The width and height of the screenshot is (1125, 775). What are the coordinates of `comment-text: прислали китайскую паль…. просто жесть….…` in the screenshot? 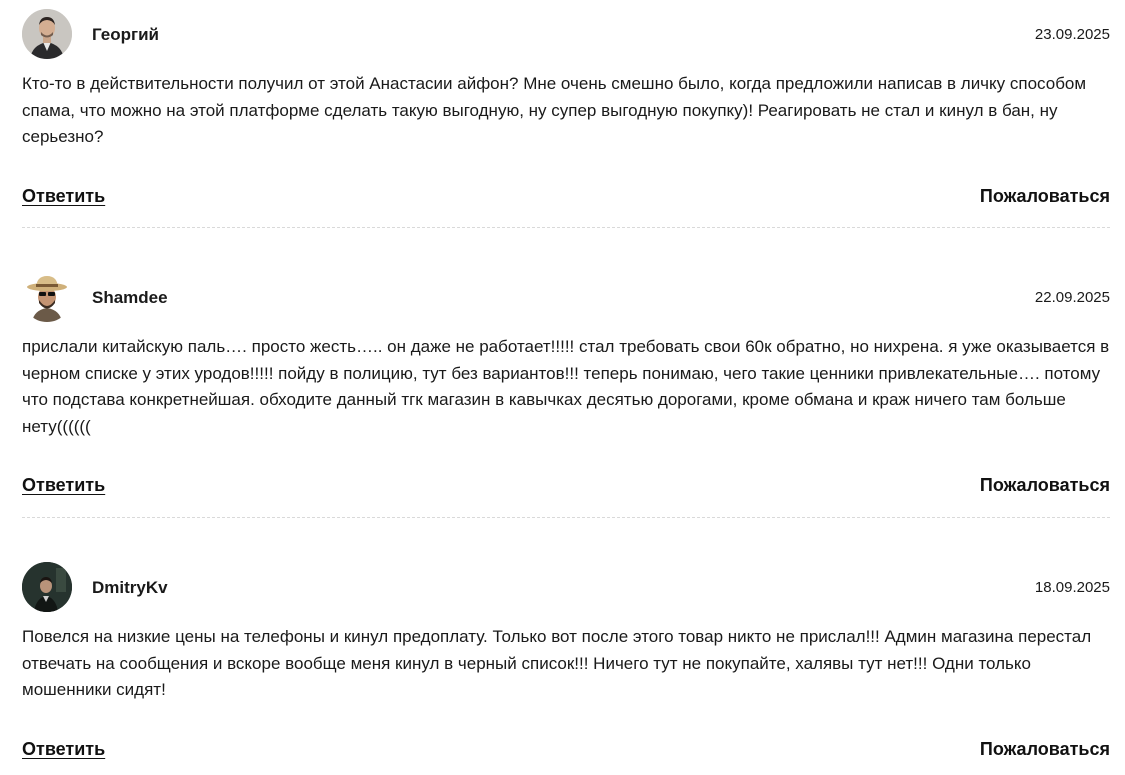 It's located at (566, 386).